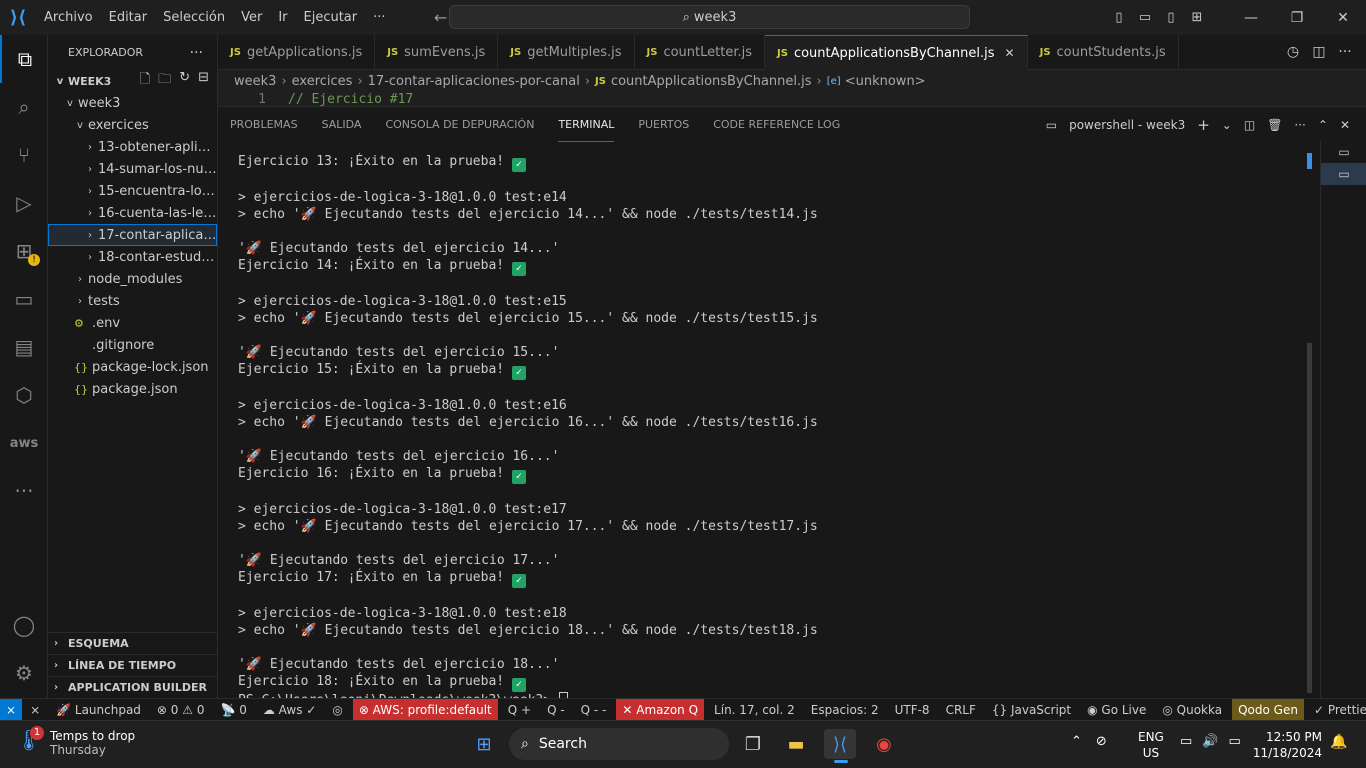 The width and height of the screenshot is (1366, 768). Describe the element at coordinates (425, 709) in the screenshot. I see `status-item: ⊗ AWS: profile:default` at that location.